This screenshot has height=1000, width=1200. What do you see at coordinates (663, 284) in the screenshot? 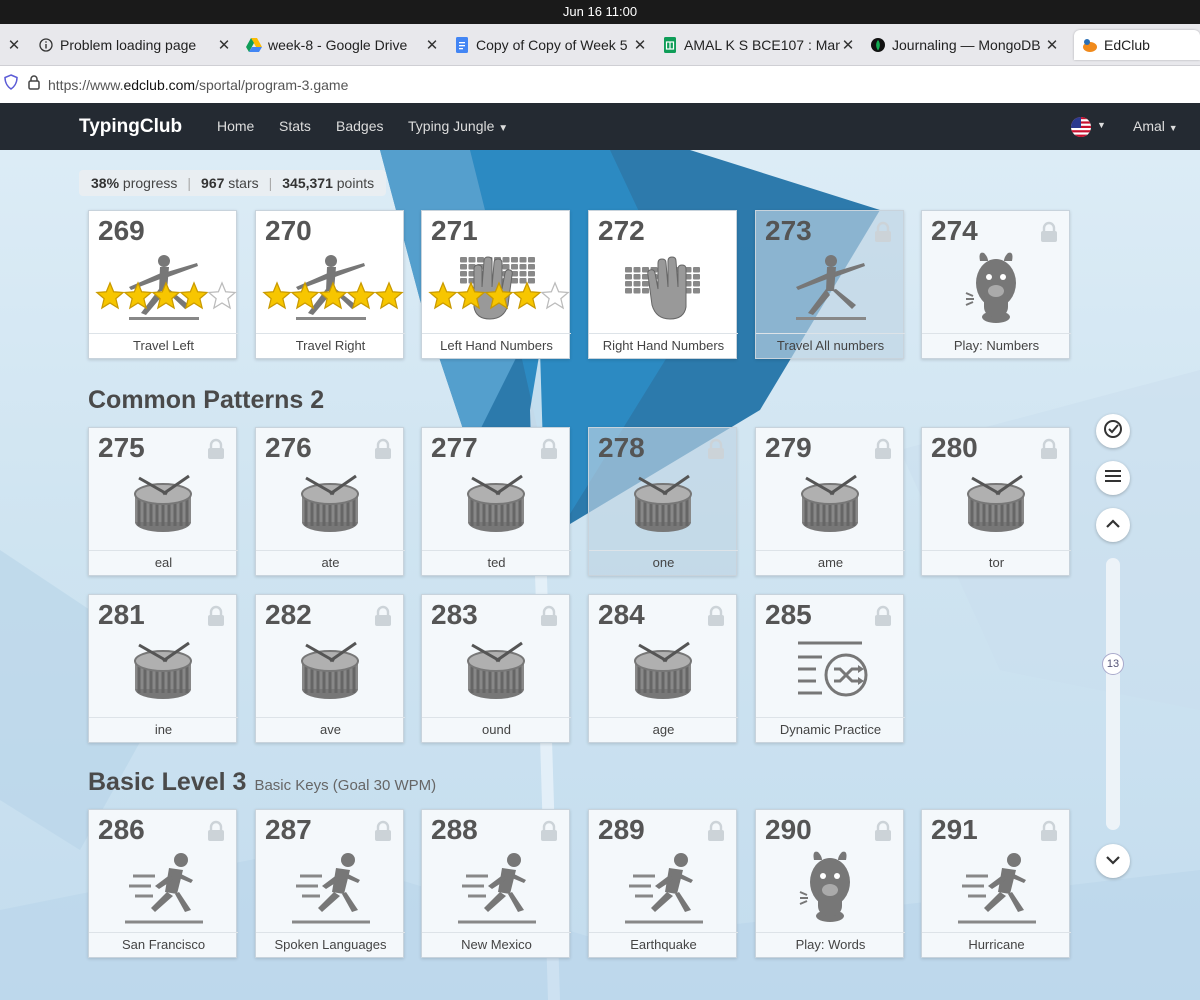
I see `lesson-tile-272: 272 Right Hand Numbers` at bounding box center [663, 284].